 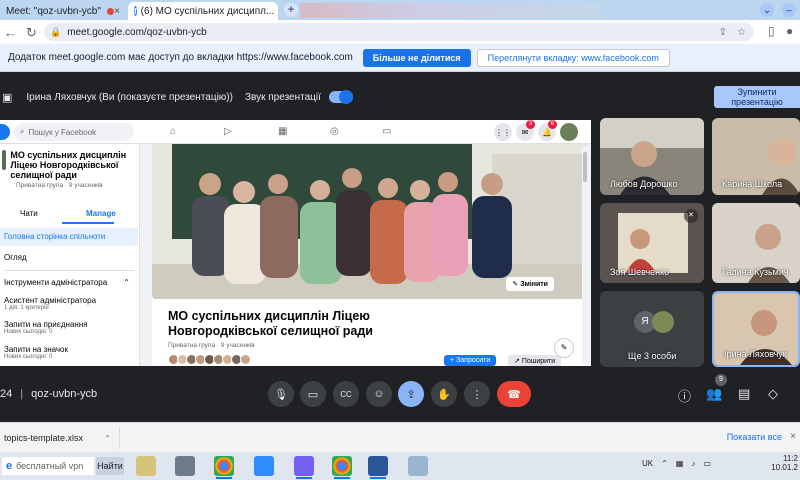 What do you see at coordinates (741, 32) in the screenshot?
I see `bookmark-star-icon: ☆` at bounding box center [741, 32].